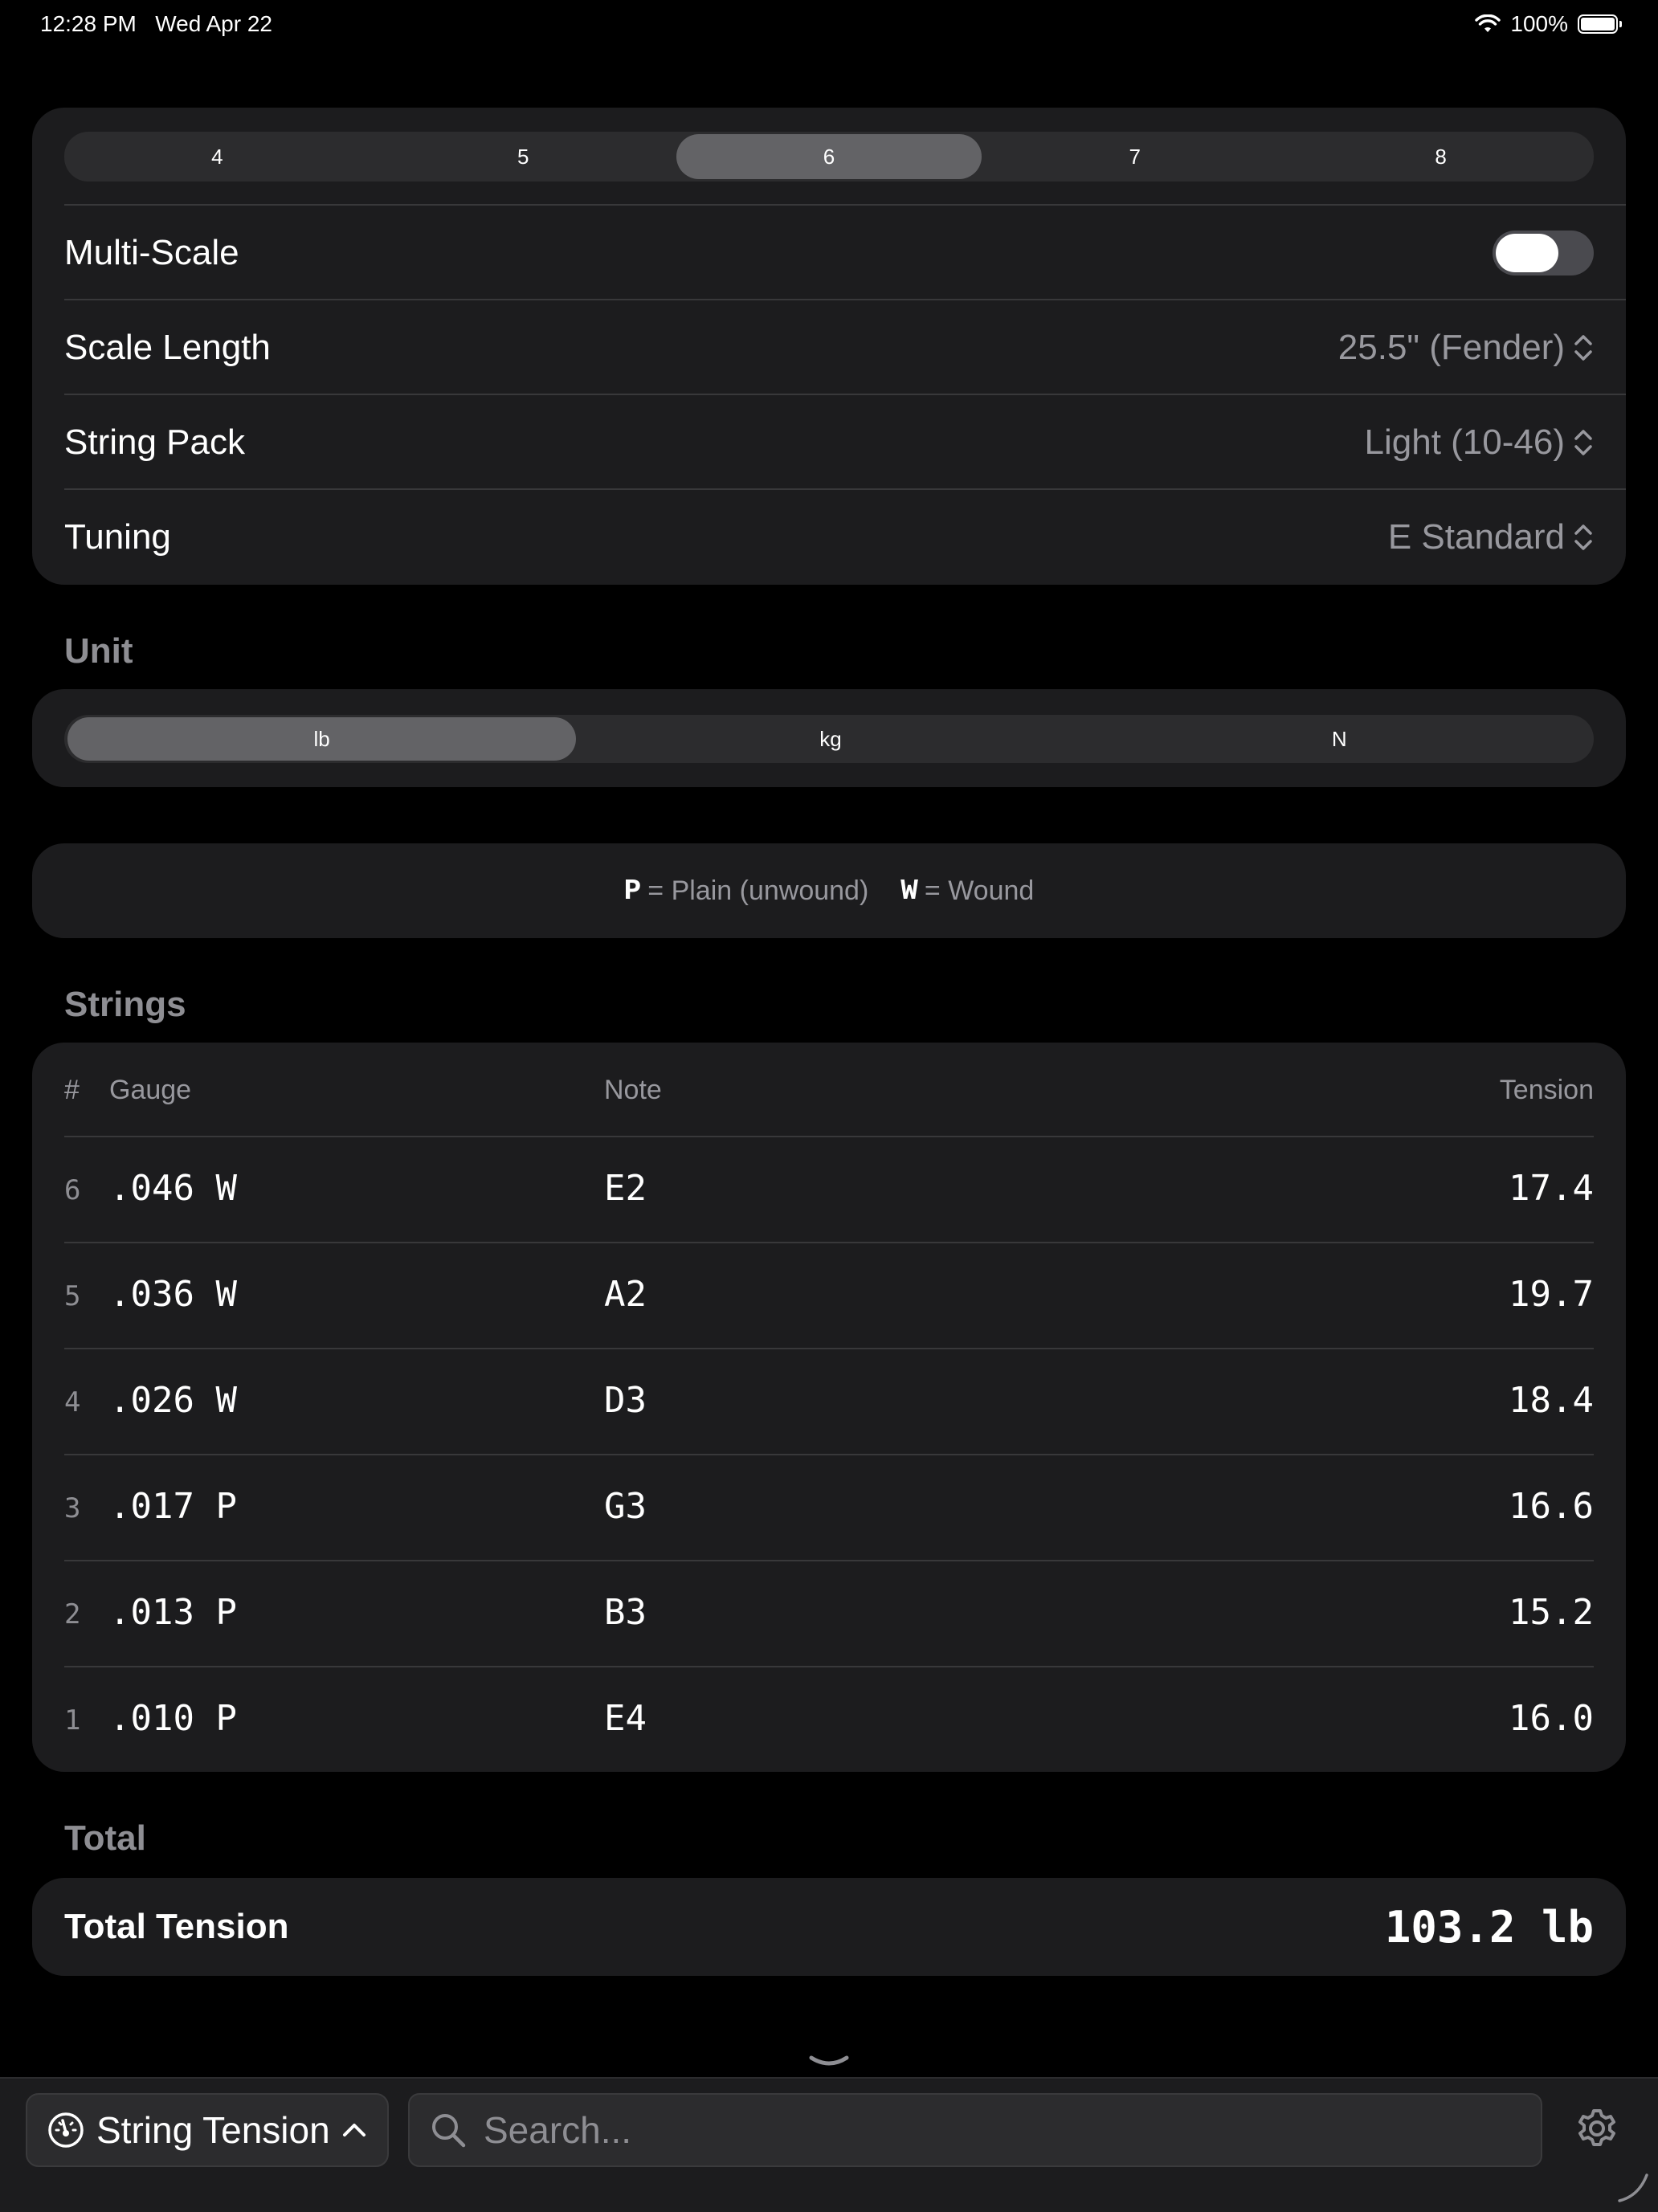 This screenshot has height=2212, width=1658. I want to click on tool-label: String Tension, so click(213, 2130).